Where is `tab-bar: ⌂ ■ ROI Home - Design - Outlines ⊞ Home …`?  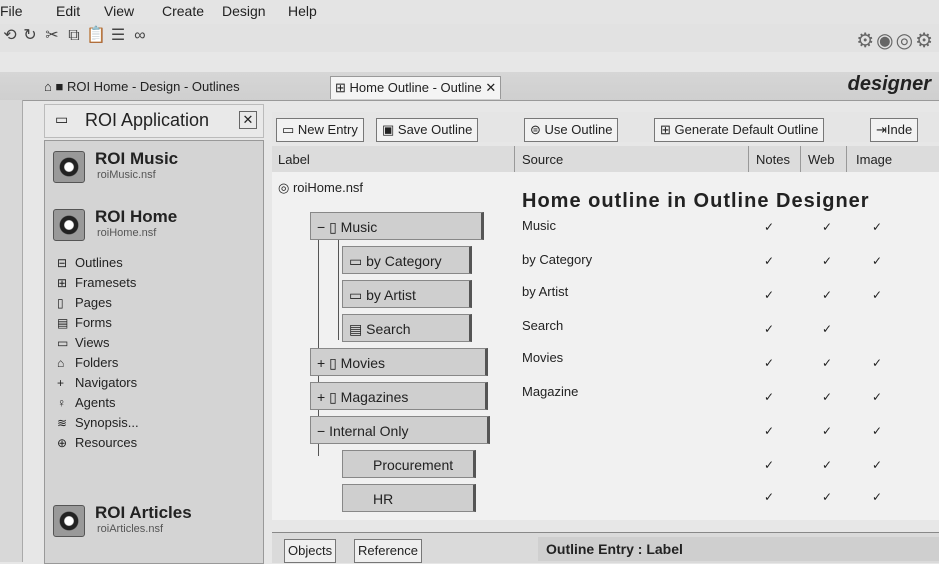 tab-bar: ⌂ ■ ROI Home - Design - Outlines ⊞ Home … is located at coordinates (469, 86).